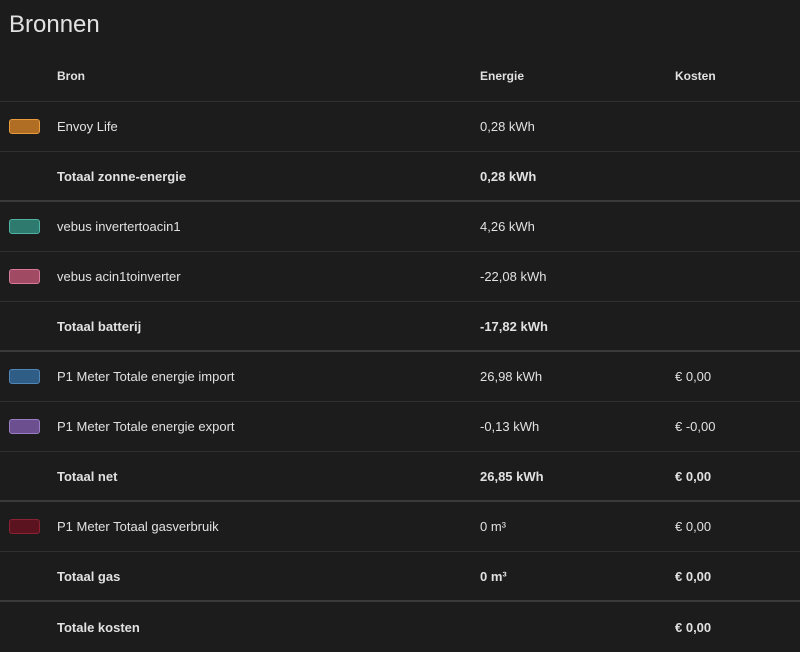 This screenshot has height=652, width=800. Describe the element at coordinates (511, 376) in the screenshot. I see `energy-value: 26,98 kWh` at that location.